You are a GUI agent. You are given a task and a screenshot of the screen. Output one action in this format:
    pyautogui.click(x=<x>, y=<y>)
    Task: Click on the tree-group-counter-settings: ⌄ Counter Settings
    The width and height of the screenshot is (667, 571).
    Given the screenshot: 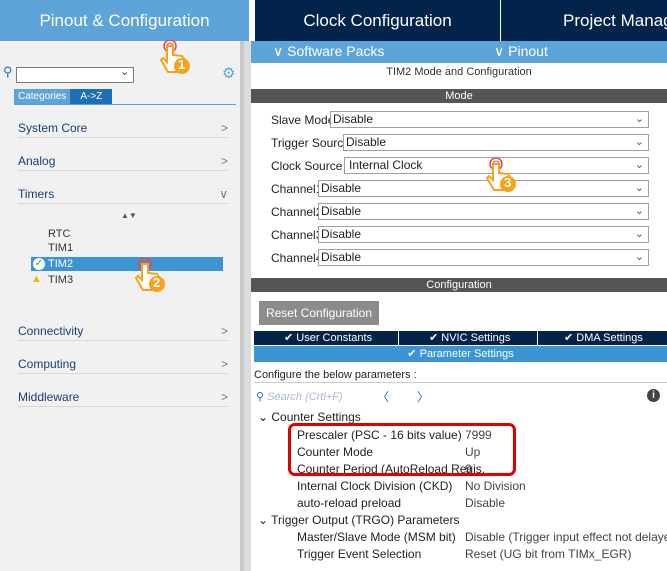 What is the action you would take?
    pyautogui.click(x=309, y=417)
    